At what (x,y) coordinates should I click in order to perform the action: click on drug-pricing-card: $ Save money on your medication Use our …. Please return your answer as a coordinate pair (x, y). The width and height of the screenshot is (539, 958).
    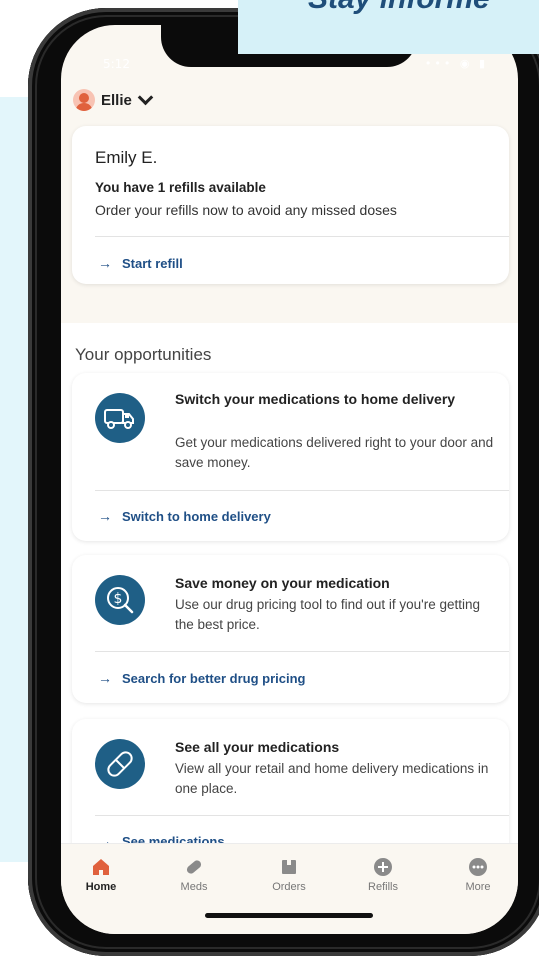
    Looking at the image, I should click on (290, 629).